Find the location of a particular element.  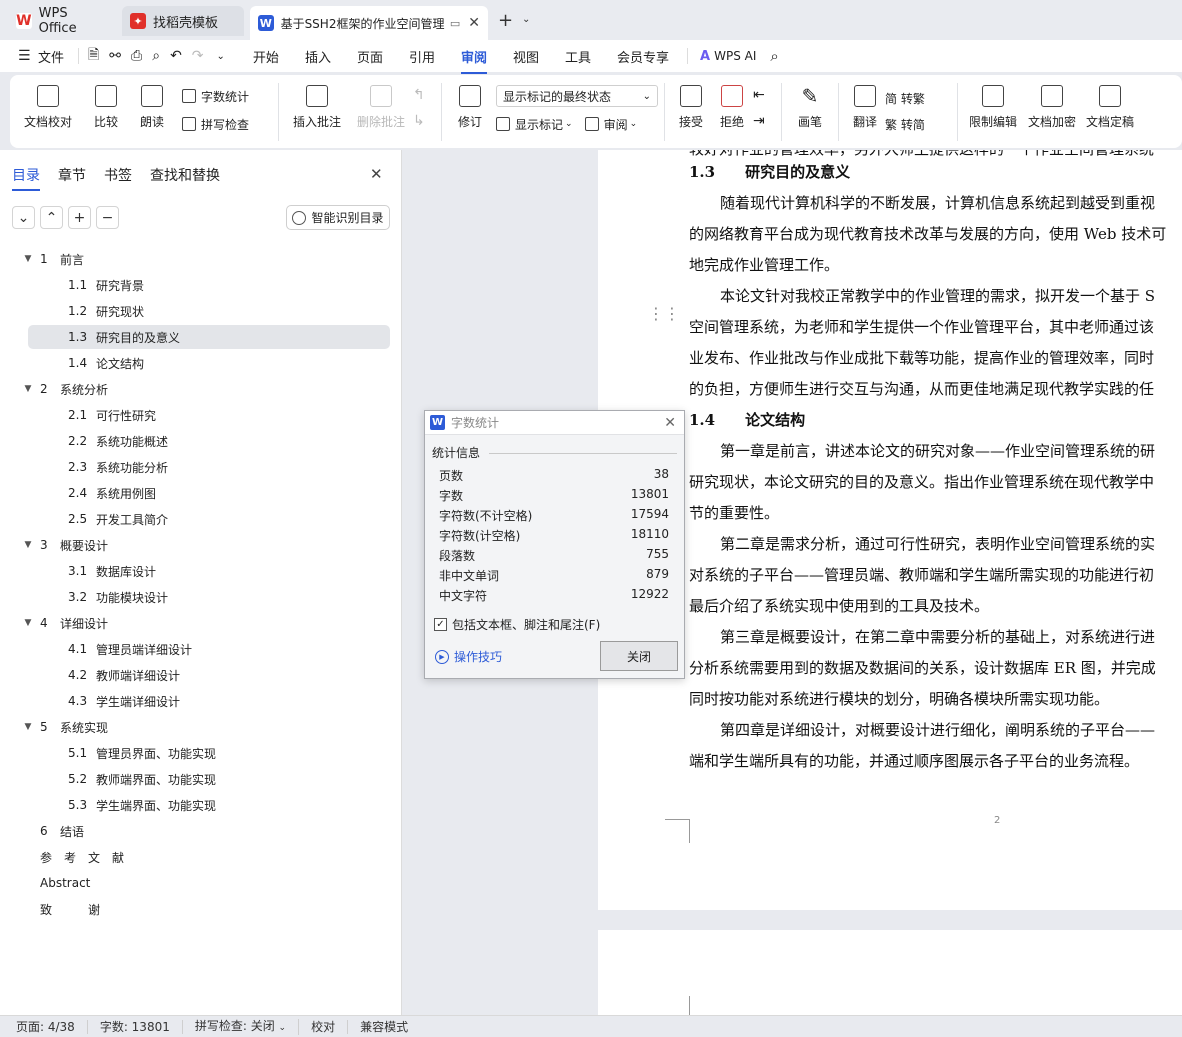

tab-list-chevron-icon: ⌄ is located at coordinates (526, 19).